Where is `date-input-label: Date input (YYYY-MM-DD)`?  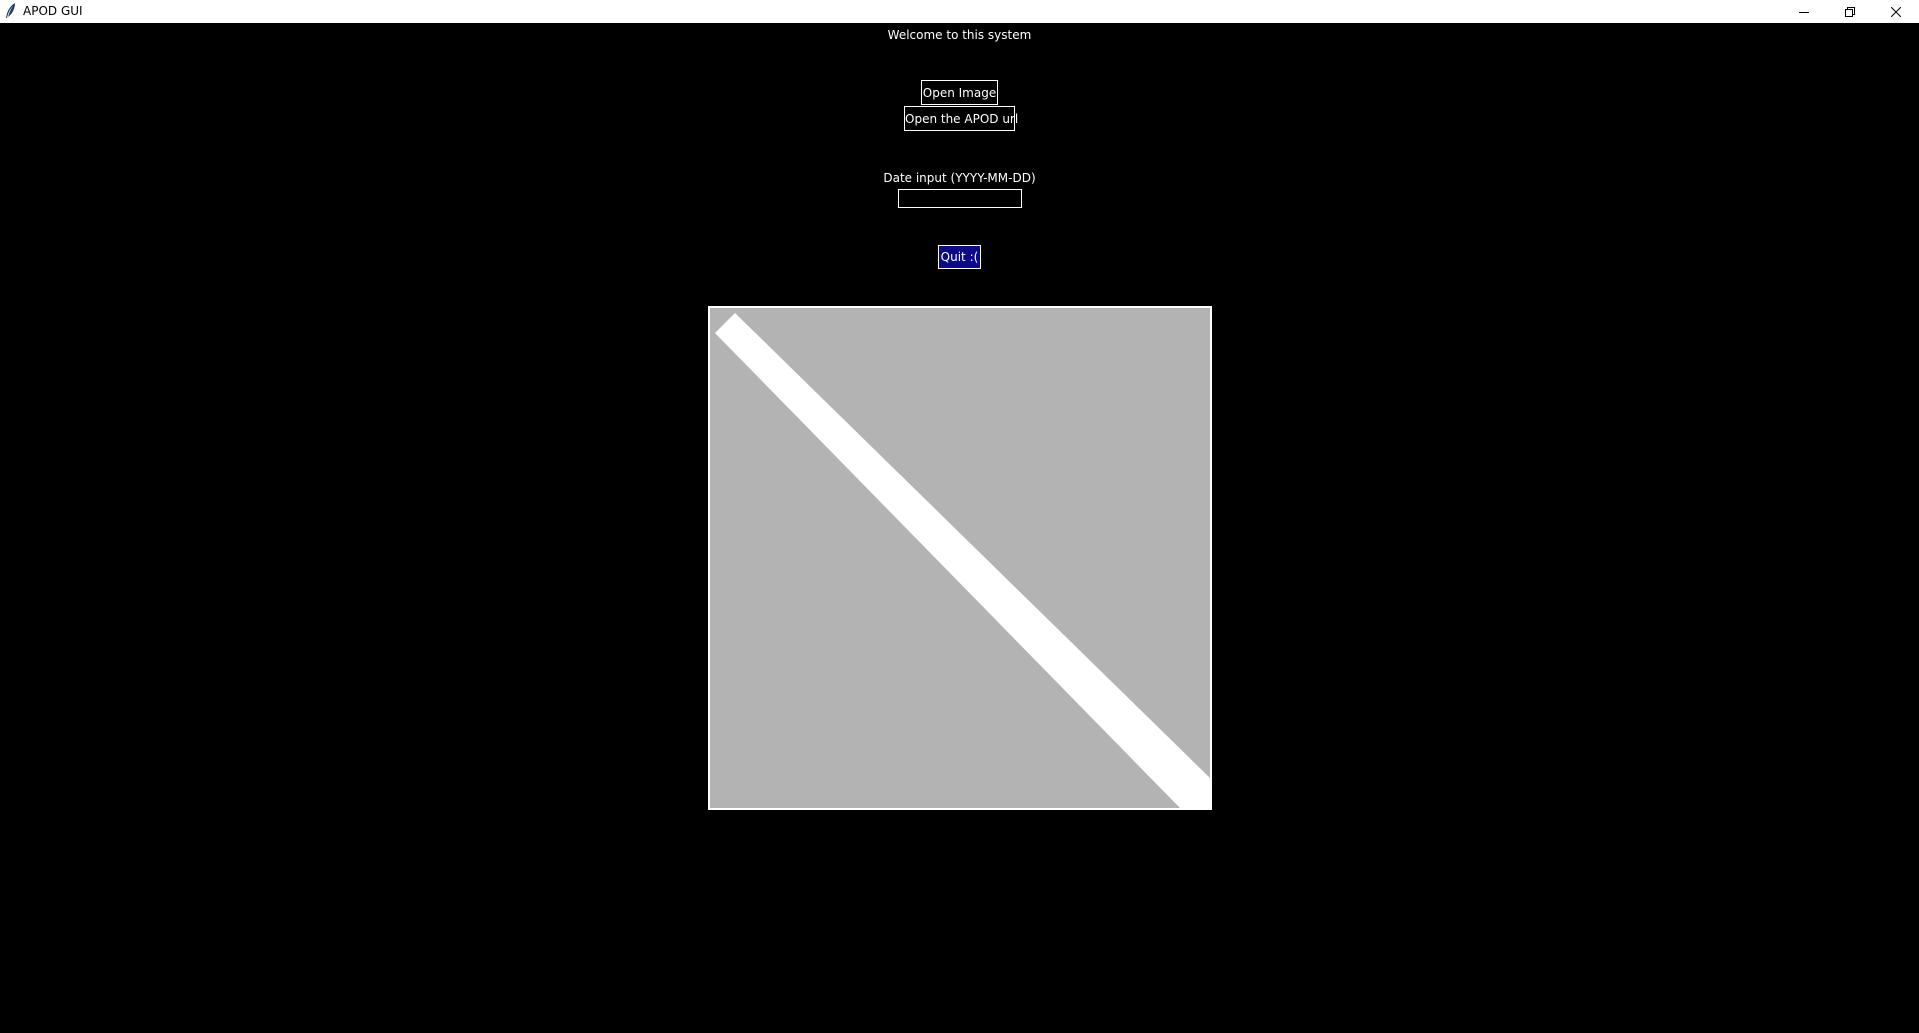
date-input-label: Date input (YYYY-MM-DD) is located at coordinates (959, 178).